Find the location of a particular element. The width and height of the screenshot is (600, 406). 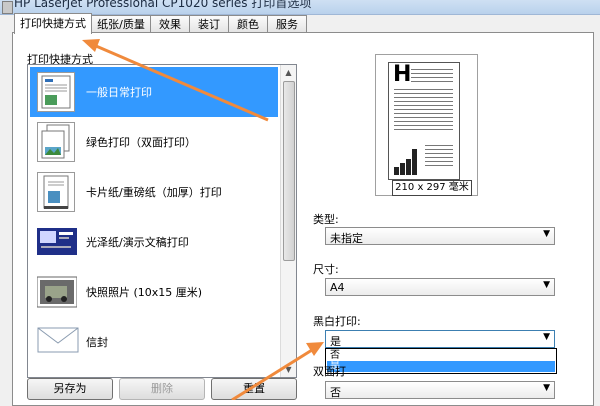

preview-page: H is located at coordinates (424, 121).